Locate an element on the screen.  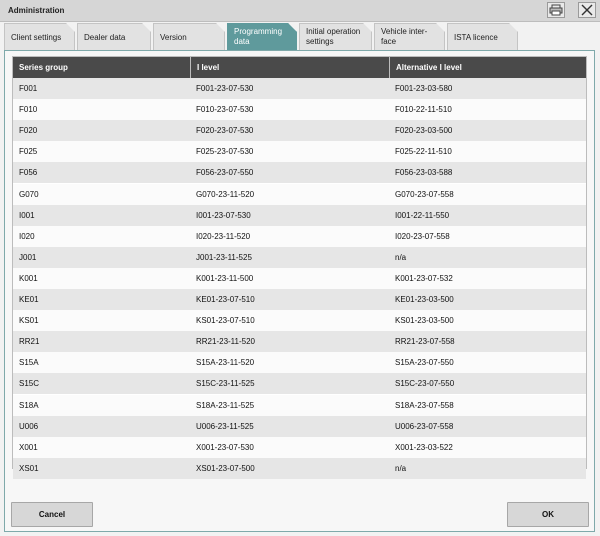
tab-dealer-data: Dealer data is located at coordinates (114, 36).